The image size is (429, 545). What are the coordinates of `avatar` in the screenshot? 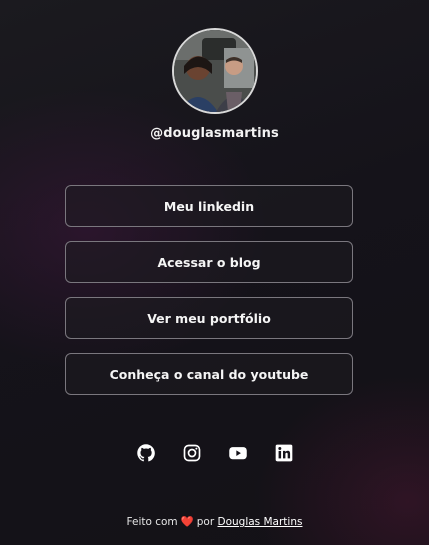 It's located at (214, 71).